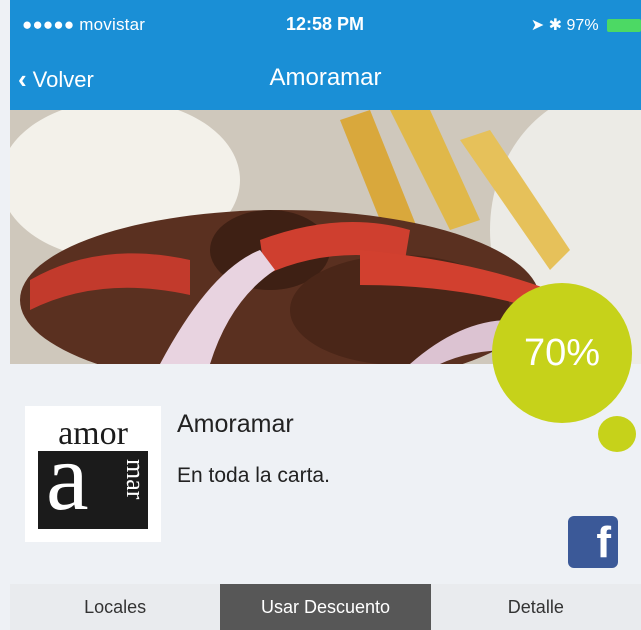 This screenshot has width=641, height=630. I want to click on offer-description: En toda la carta., so click(253, 475).